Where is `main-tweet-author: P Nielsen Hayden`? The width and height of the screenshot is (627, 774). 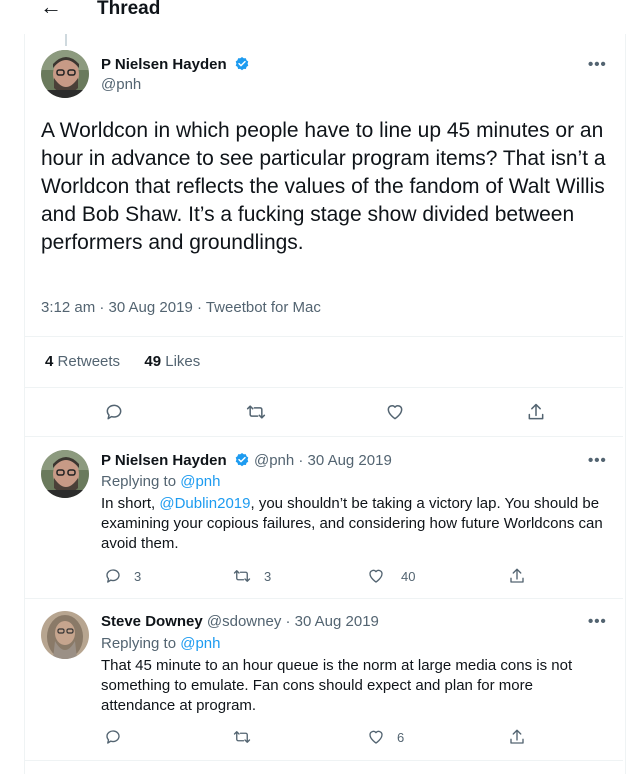
main-tweet-author: P Nielsen Hayden is located at coordinates (175, 65).